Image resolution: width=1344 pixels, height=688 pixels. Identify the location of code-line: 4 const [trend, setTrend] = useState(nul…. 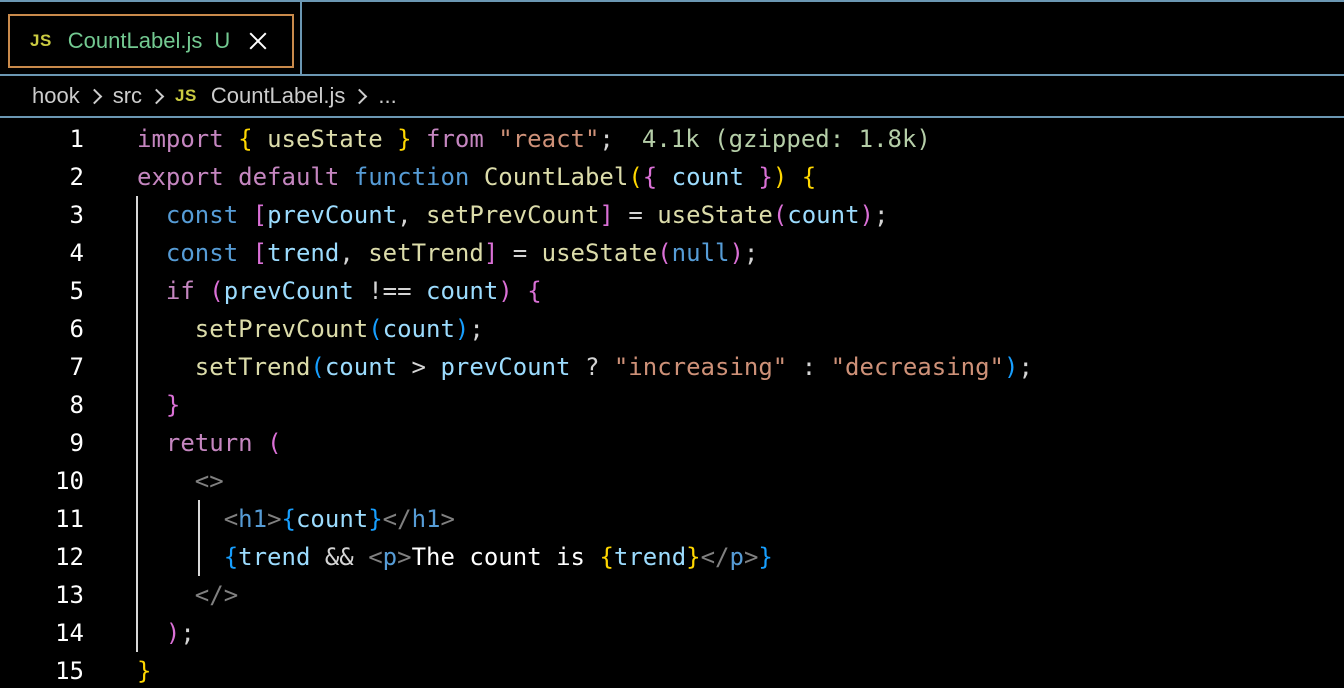
(672, 253).